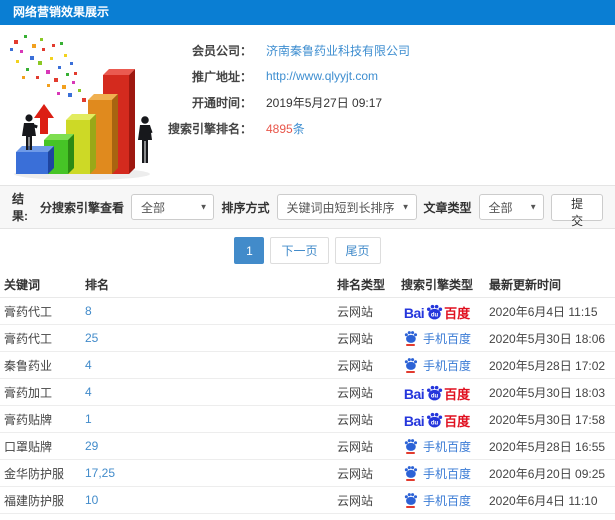 The width and height of the screenshot is (615, 520). I want to click on rank-link: 8, so click(88, 311).